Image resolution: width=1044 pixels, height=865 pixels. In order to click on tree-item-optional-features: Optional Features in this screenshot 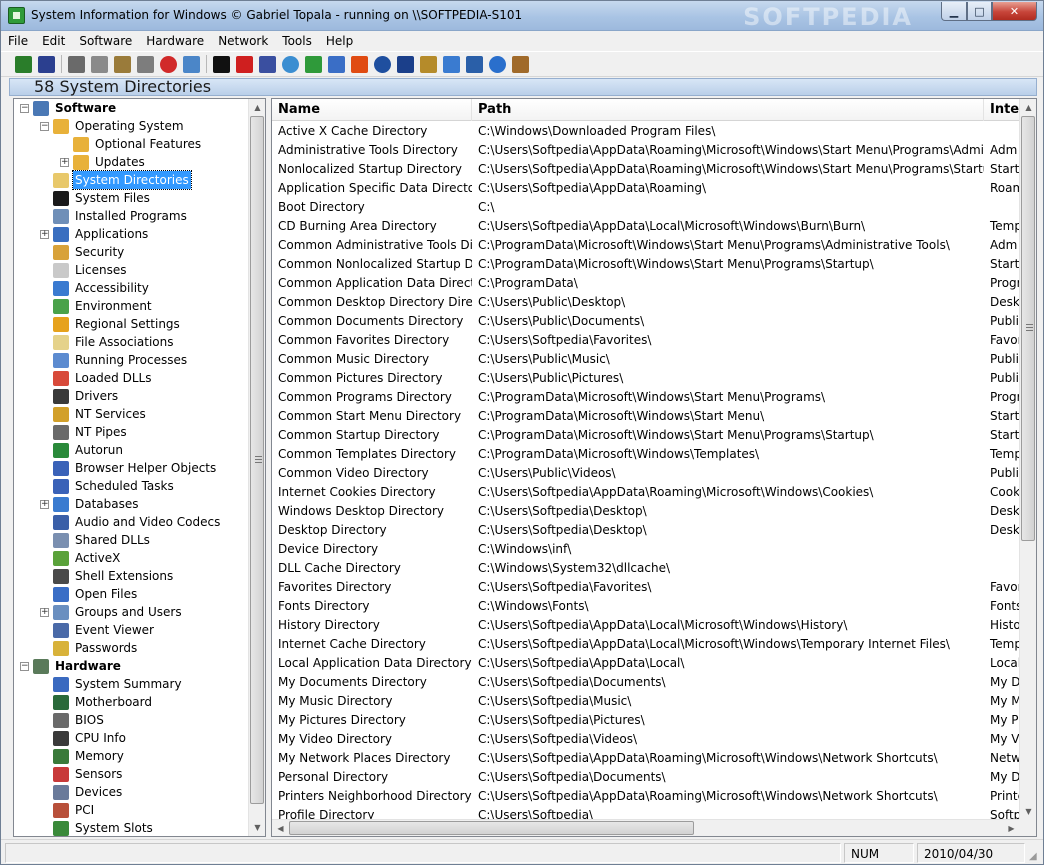, I will do `click(131, 144)`.